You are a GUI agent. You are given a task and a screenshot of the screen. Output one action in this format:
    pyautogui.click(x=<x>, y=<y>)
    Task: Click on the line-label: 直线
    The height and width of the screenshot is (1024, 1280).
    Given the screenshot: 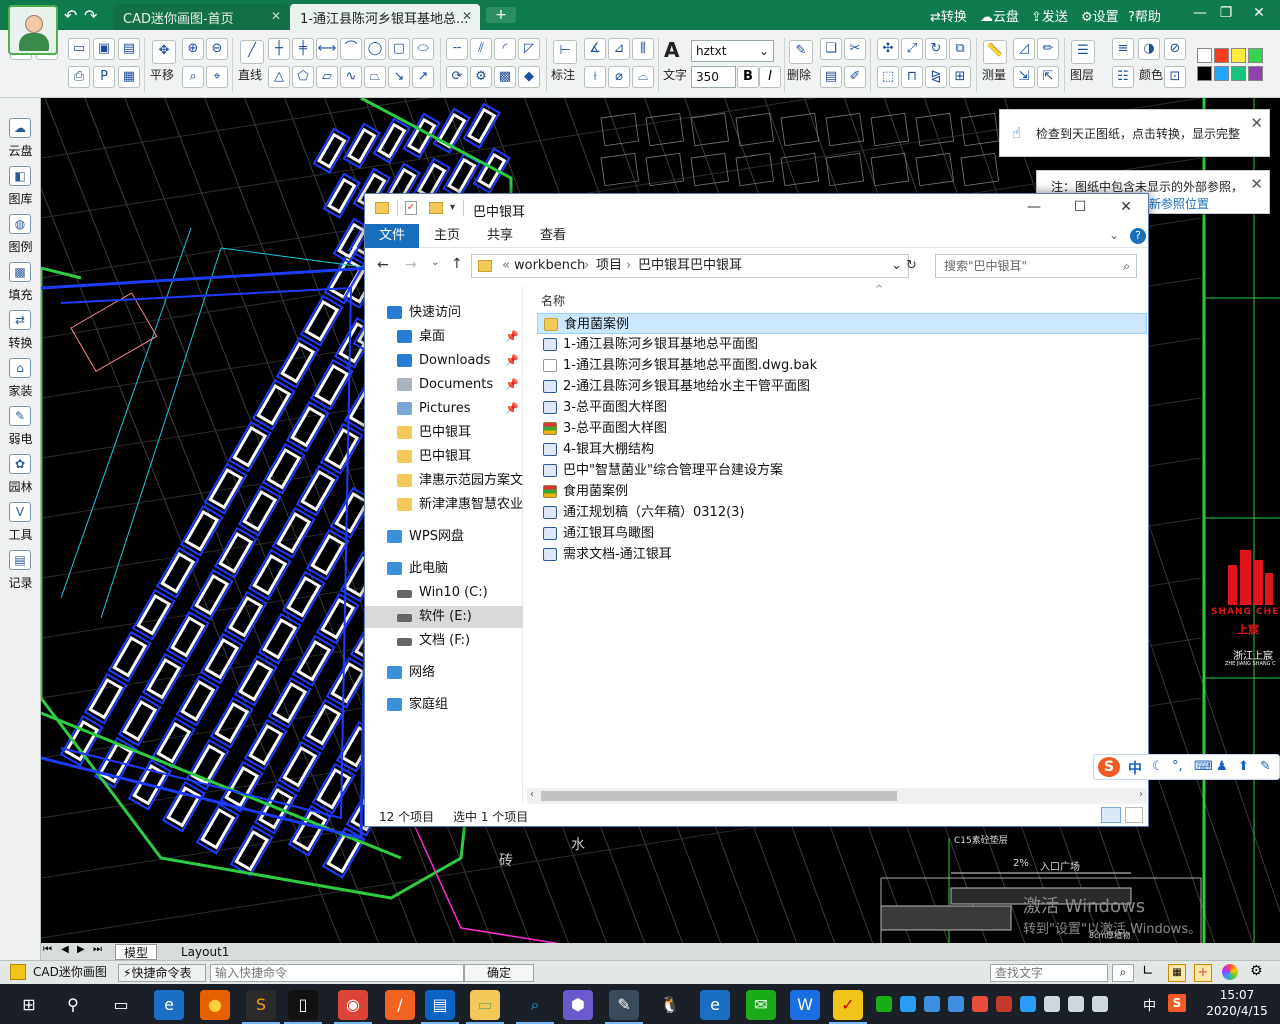 What is the action you would take?
    pyautogui.click(x=250, y=74)
    